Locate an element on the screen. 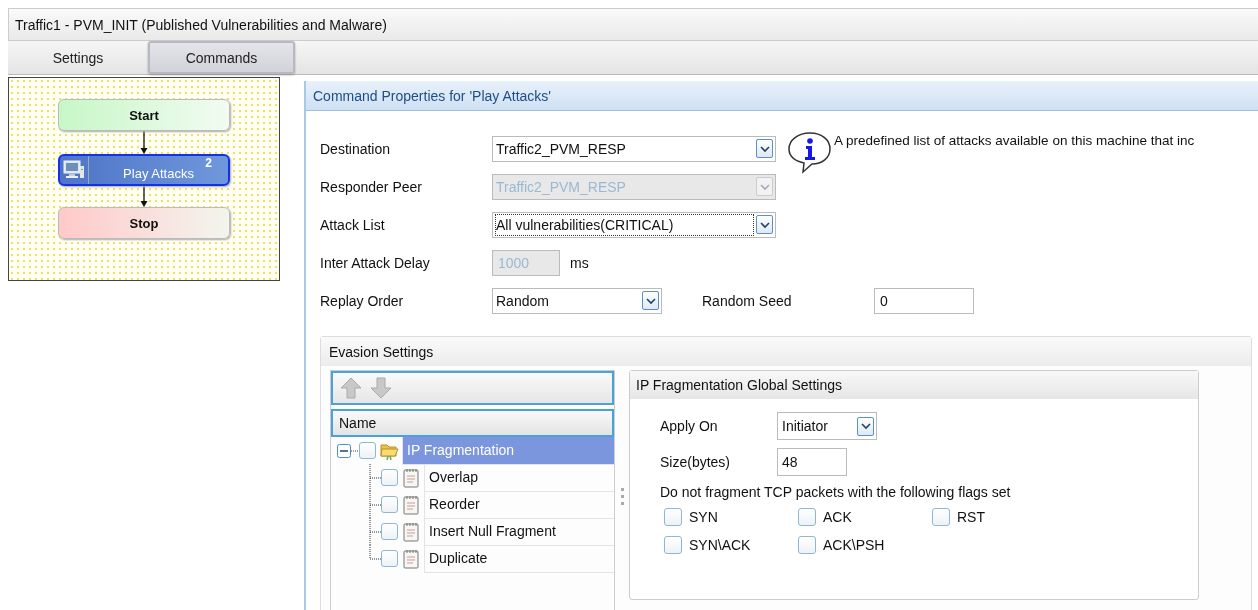  computer-icon is located at coordinates (74, 170).